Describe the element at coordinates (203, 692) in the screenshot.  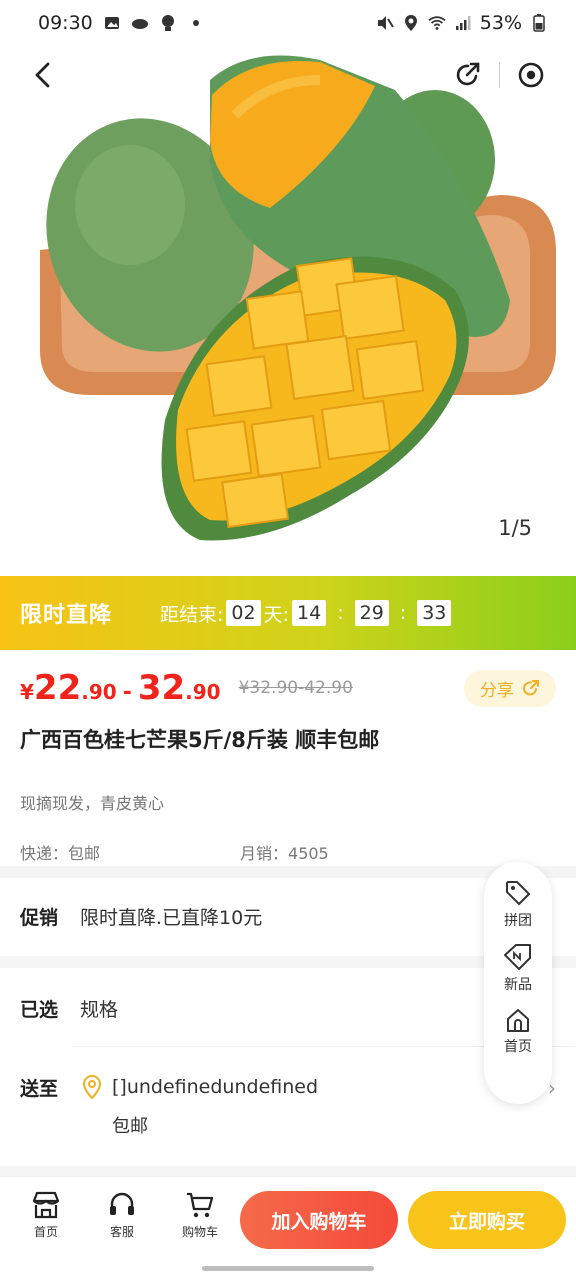
I see `price-high-dec: .90` at that location.